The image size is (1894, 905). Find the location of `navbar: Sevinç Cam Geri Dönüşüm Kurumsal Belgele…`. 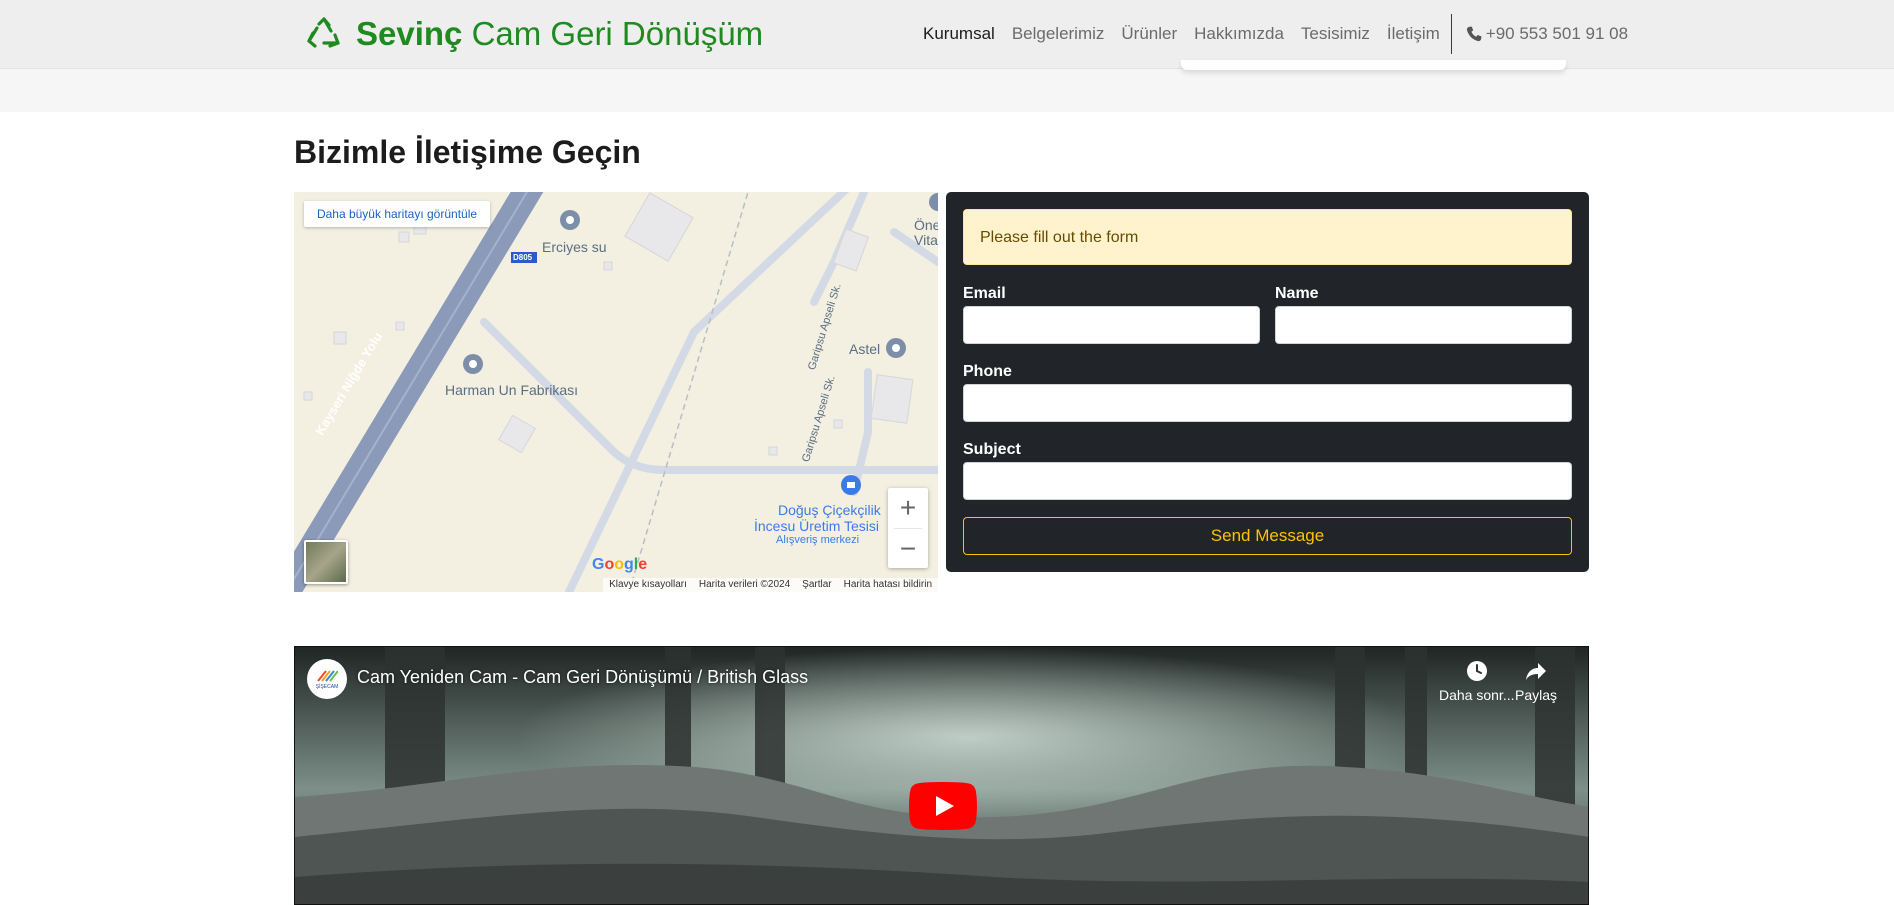

navbar: Sevinç Cam Geri Dönüşüm Kurumsal Belgele… is located at coordinates (947, 34).